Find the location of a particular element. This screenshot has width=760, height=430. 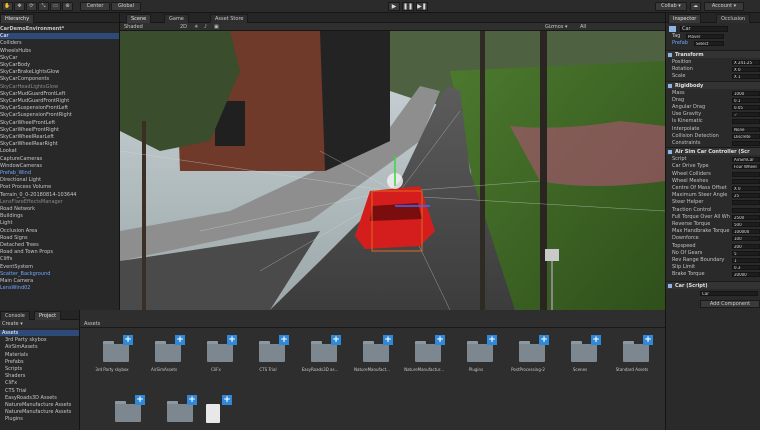

tab-console: Console is located at coordinates (15, 315).